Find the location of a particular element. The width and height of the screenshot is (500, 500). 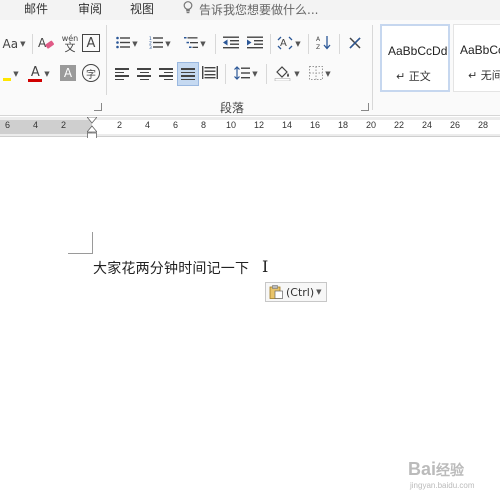

font-color-button: A ▼ is located at coordinates (39, 74).